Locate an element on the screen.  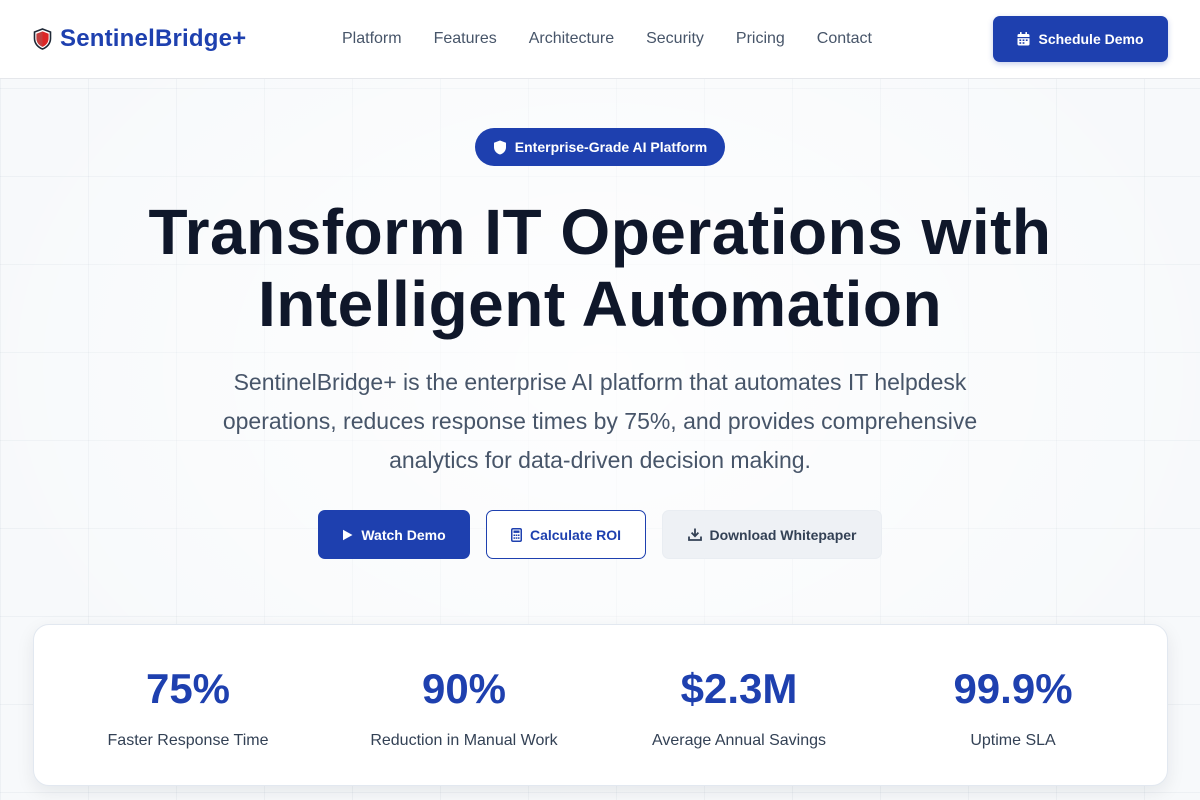
stat-annual-savings: $2.3M Average Annual Savings is located at coordinates (739, 706).